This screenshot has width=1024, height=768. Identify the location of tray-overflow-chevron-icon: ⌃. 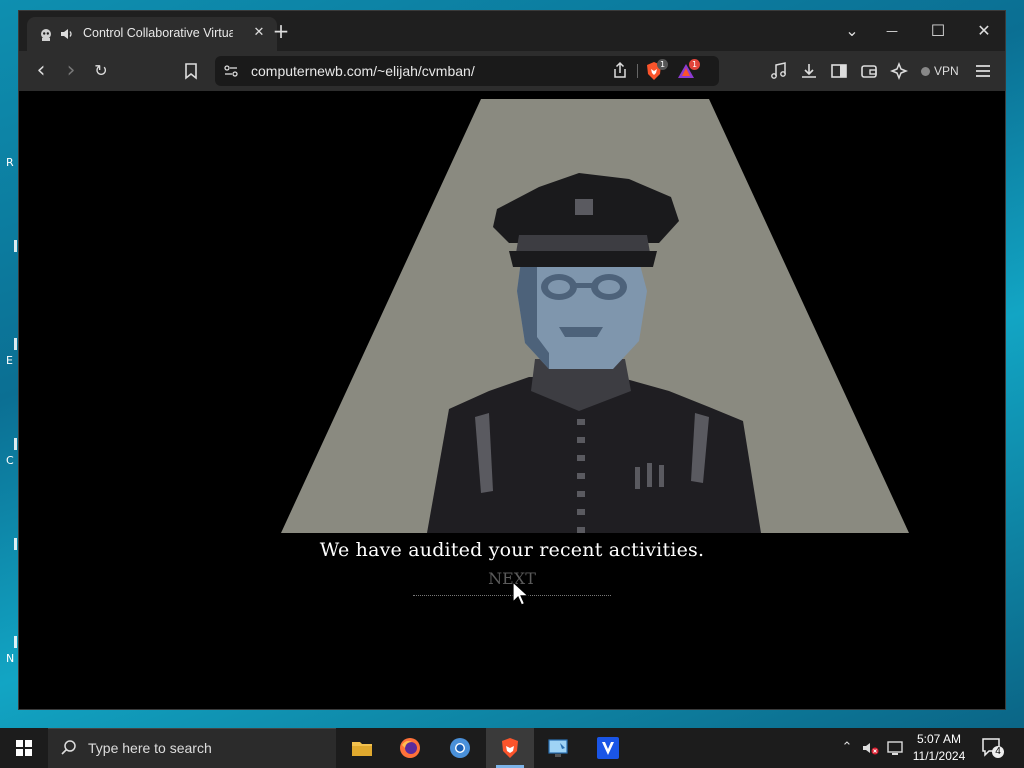
(847, 748).